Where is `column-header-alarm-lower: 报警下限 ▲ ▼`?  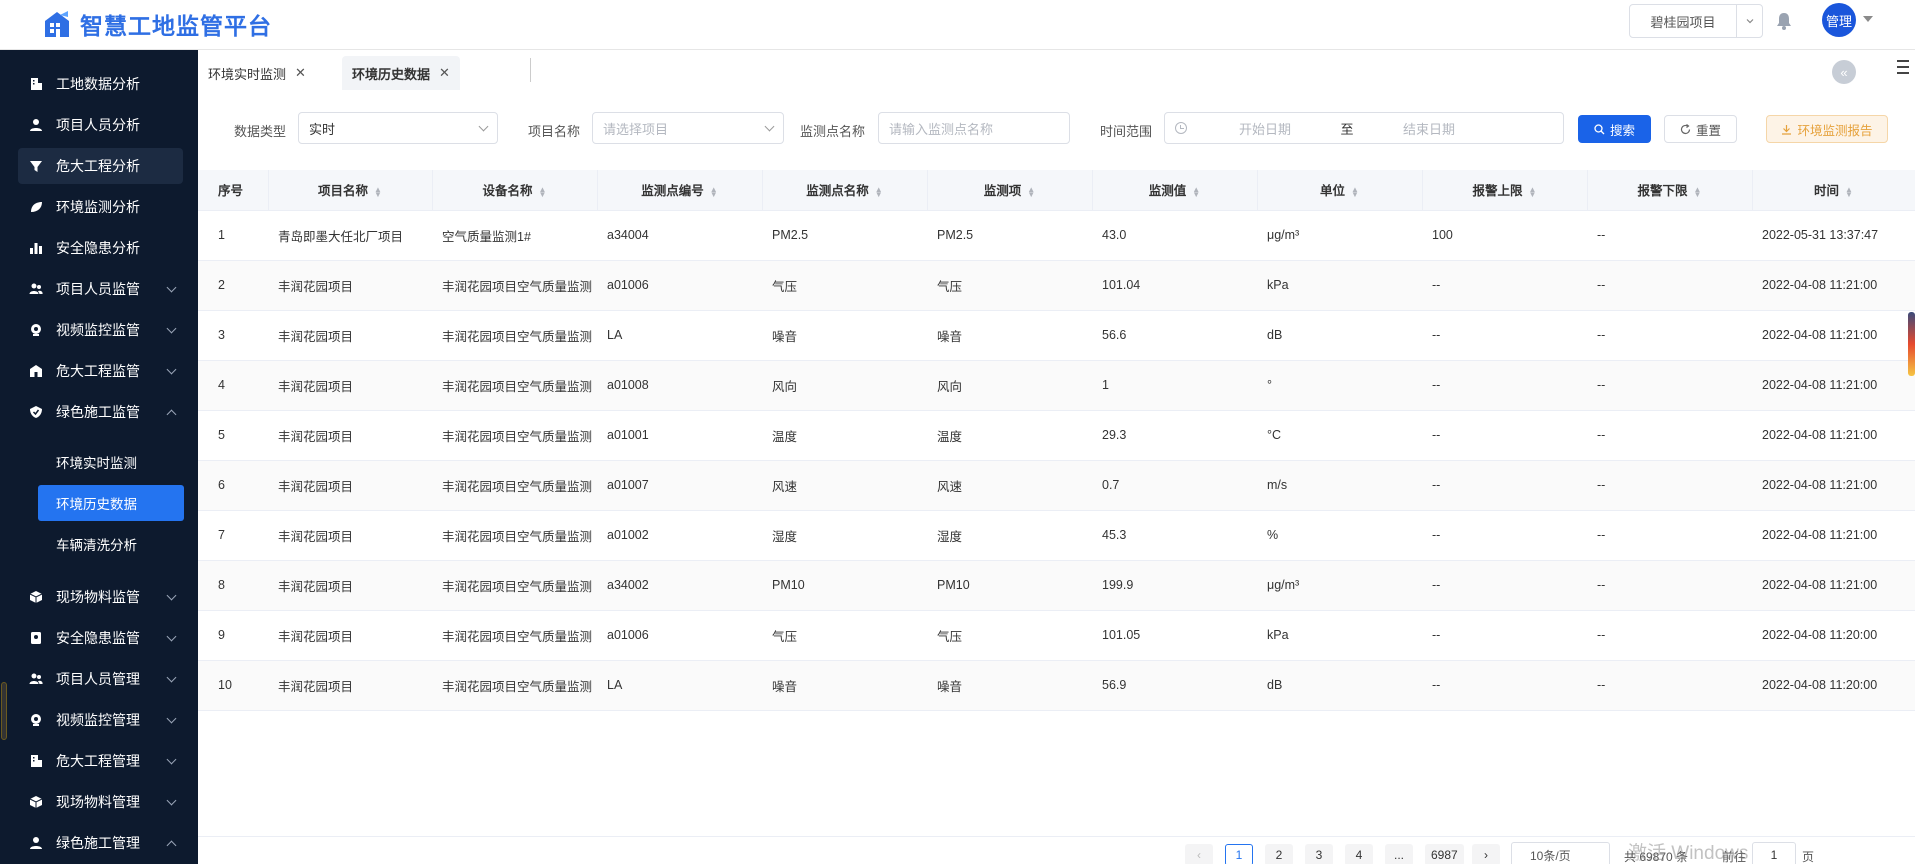
column-header-alarm-lower: 报警下限 ▲ ▼ is located at coordinates (1670, 190).